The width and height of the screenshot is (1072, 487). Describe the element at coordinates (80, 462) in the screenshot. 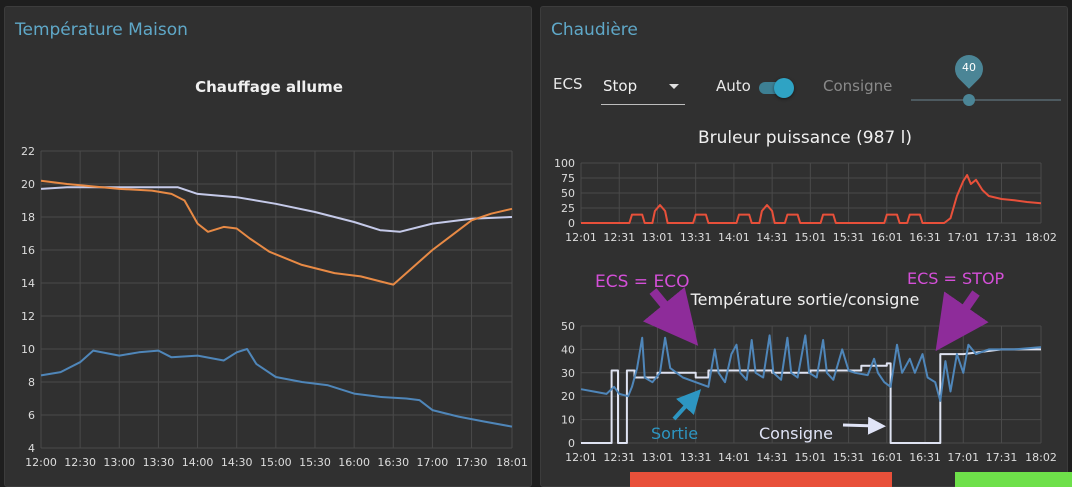

I see `x-tick-label: 12:30` at that location.